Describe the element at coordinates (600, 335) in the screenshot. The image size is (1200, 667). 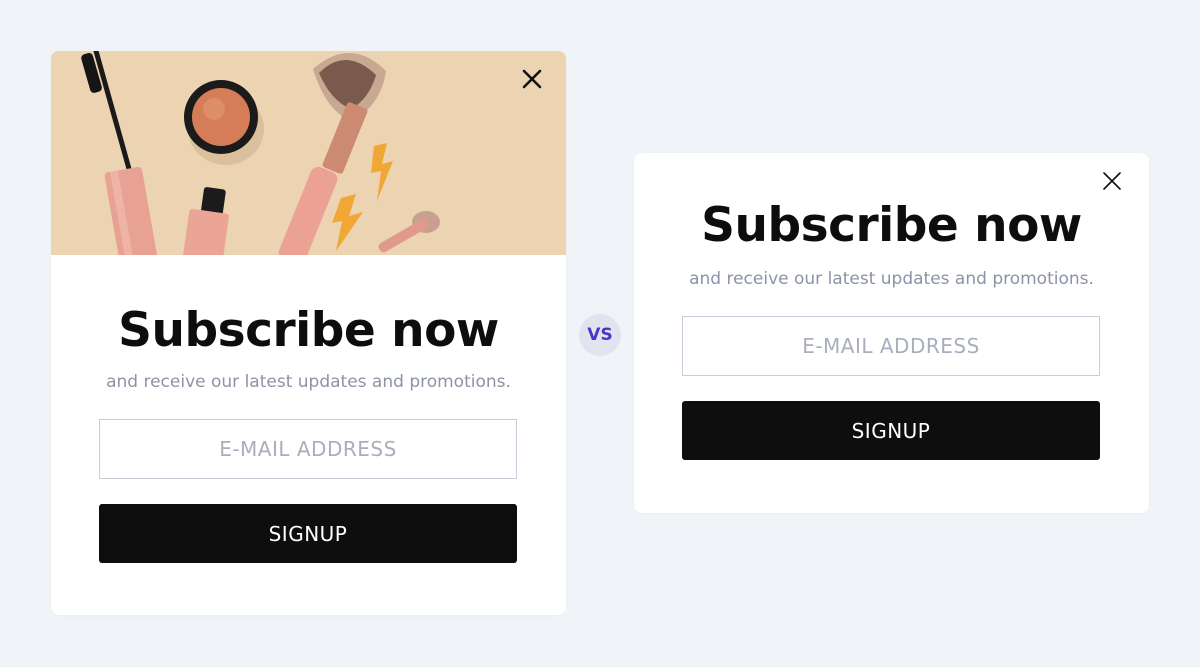
I see `vs-badge: VS` at that location.